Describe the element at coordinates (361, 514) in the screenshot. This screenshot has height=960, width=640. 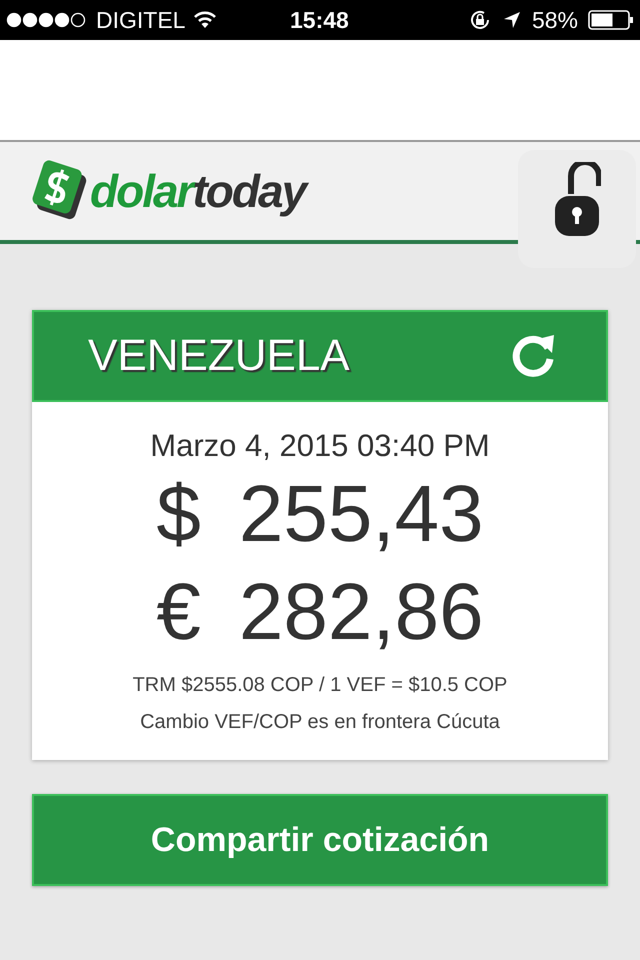
I see `rate-value: 255,43` at that location.